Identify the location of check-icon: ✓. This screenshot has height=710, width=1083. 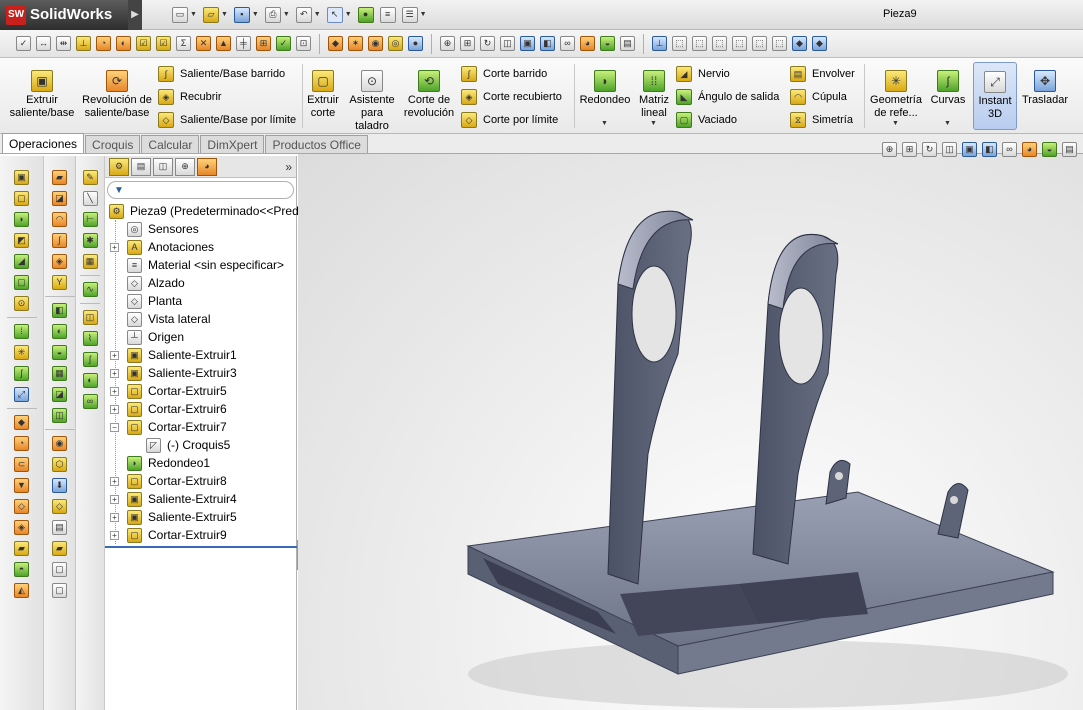
(283, 43).